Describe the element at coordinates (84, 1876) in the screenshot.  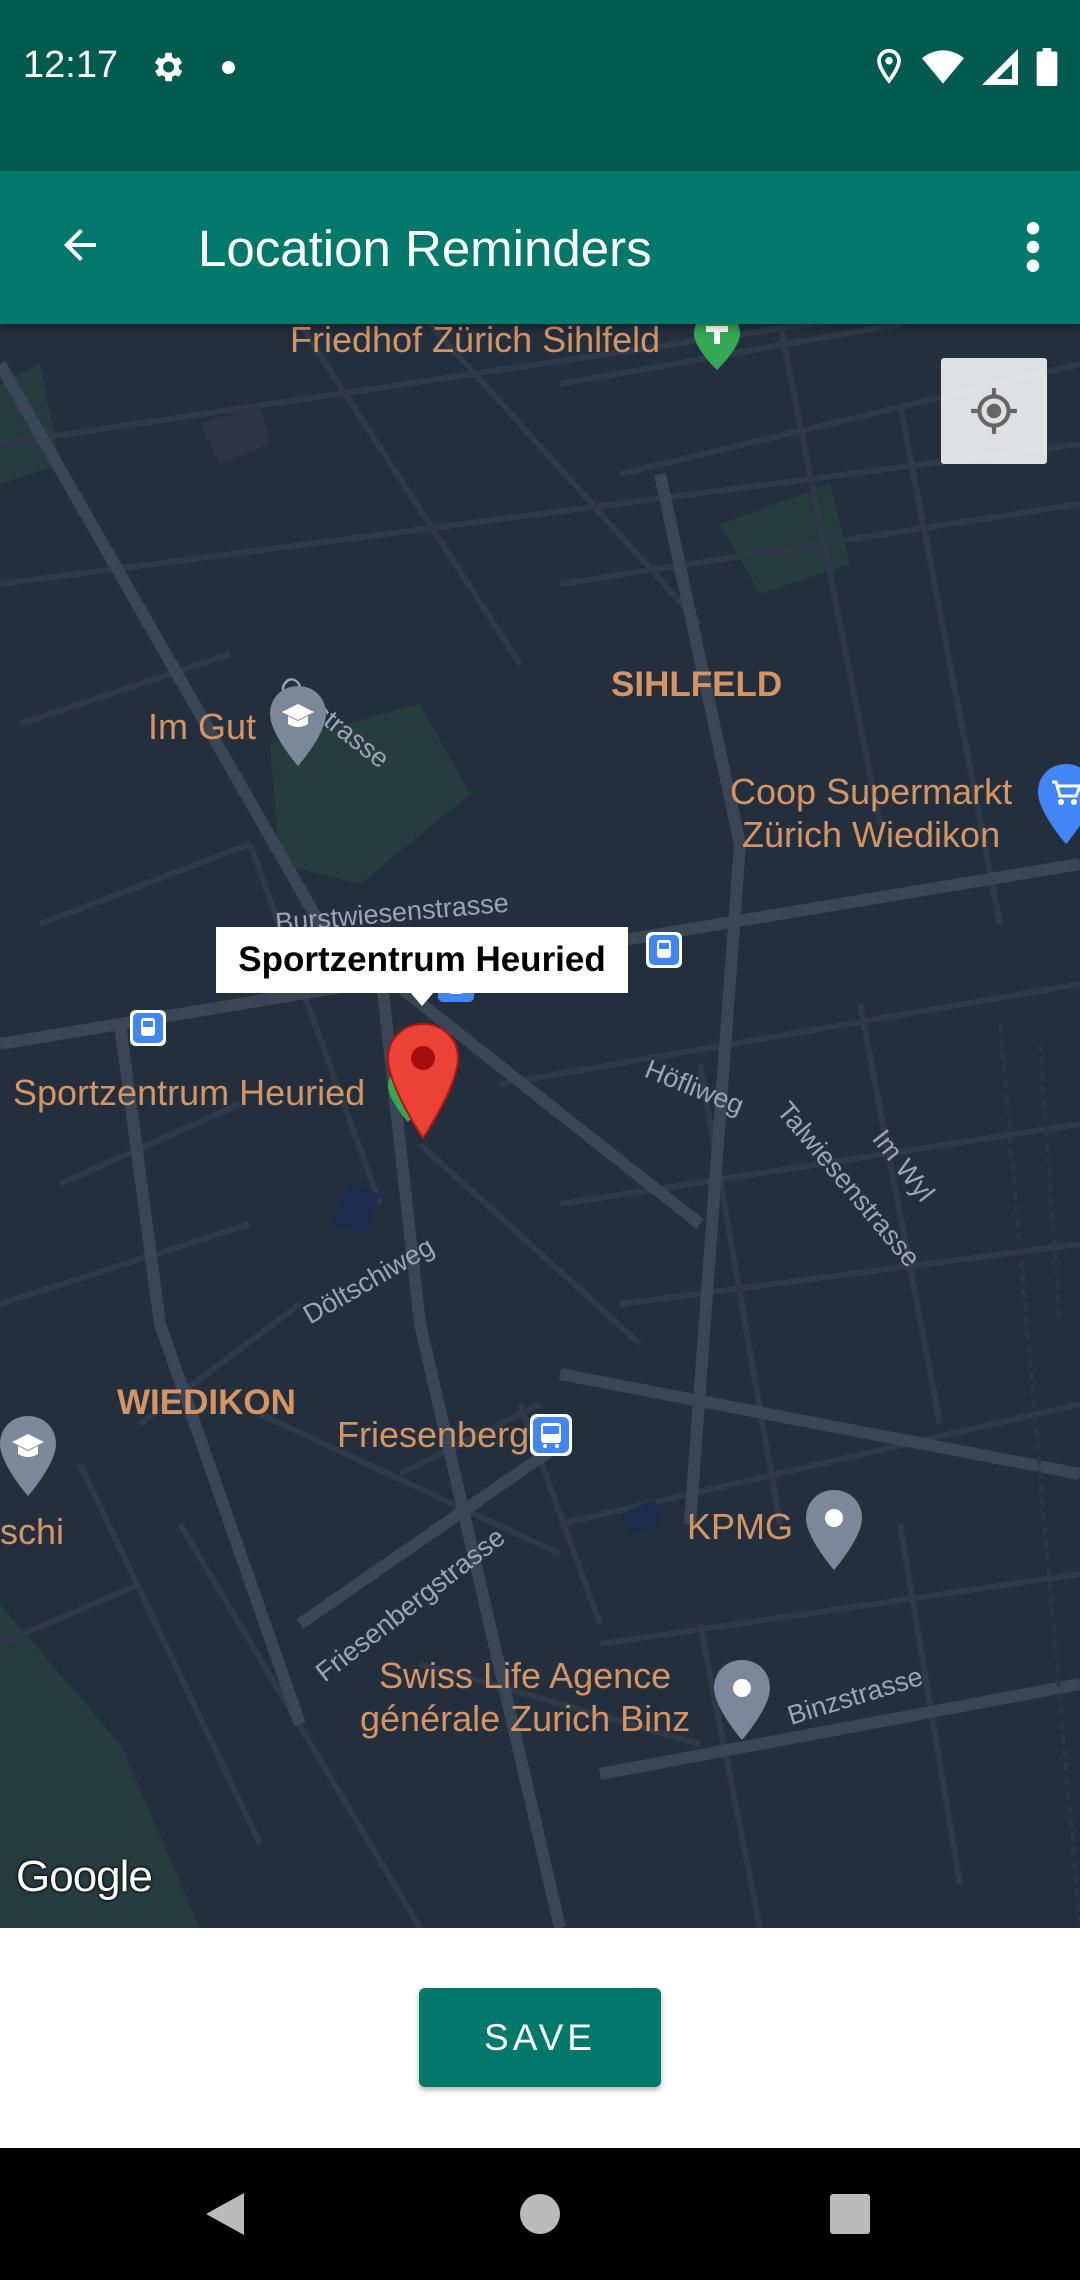
I see `google-attribution: Google` at that location.